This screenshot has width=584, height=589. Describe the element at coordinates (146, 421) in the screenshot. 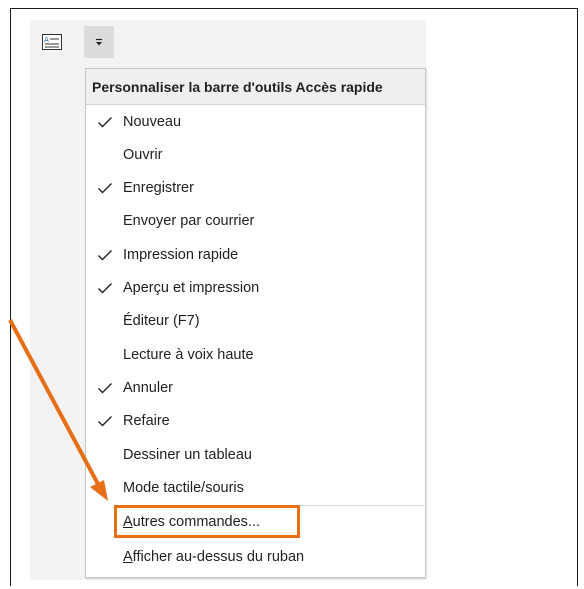

I see `menu-item-label: Refaire` at that location.